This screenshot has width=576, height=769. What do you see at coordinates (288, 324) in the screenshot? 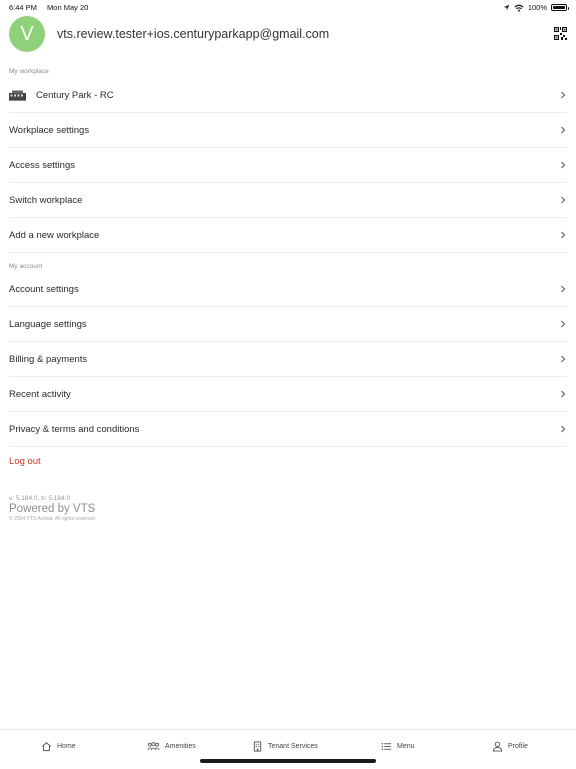
I see `language-settings-item: Language settings` at bounding box center [288, 324].